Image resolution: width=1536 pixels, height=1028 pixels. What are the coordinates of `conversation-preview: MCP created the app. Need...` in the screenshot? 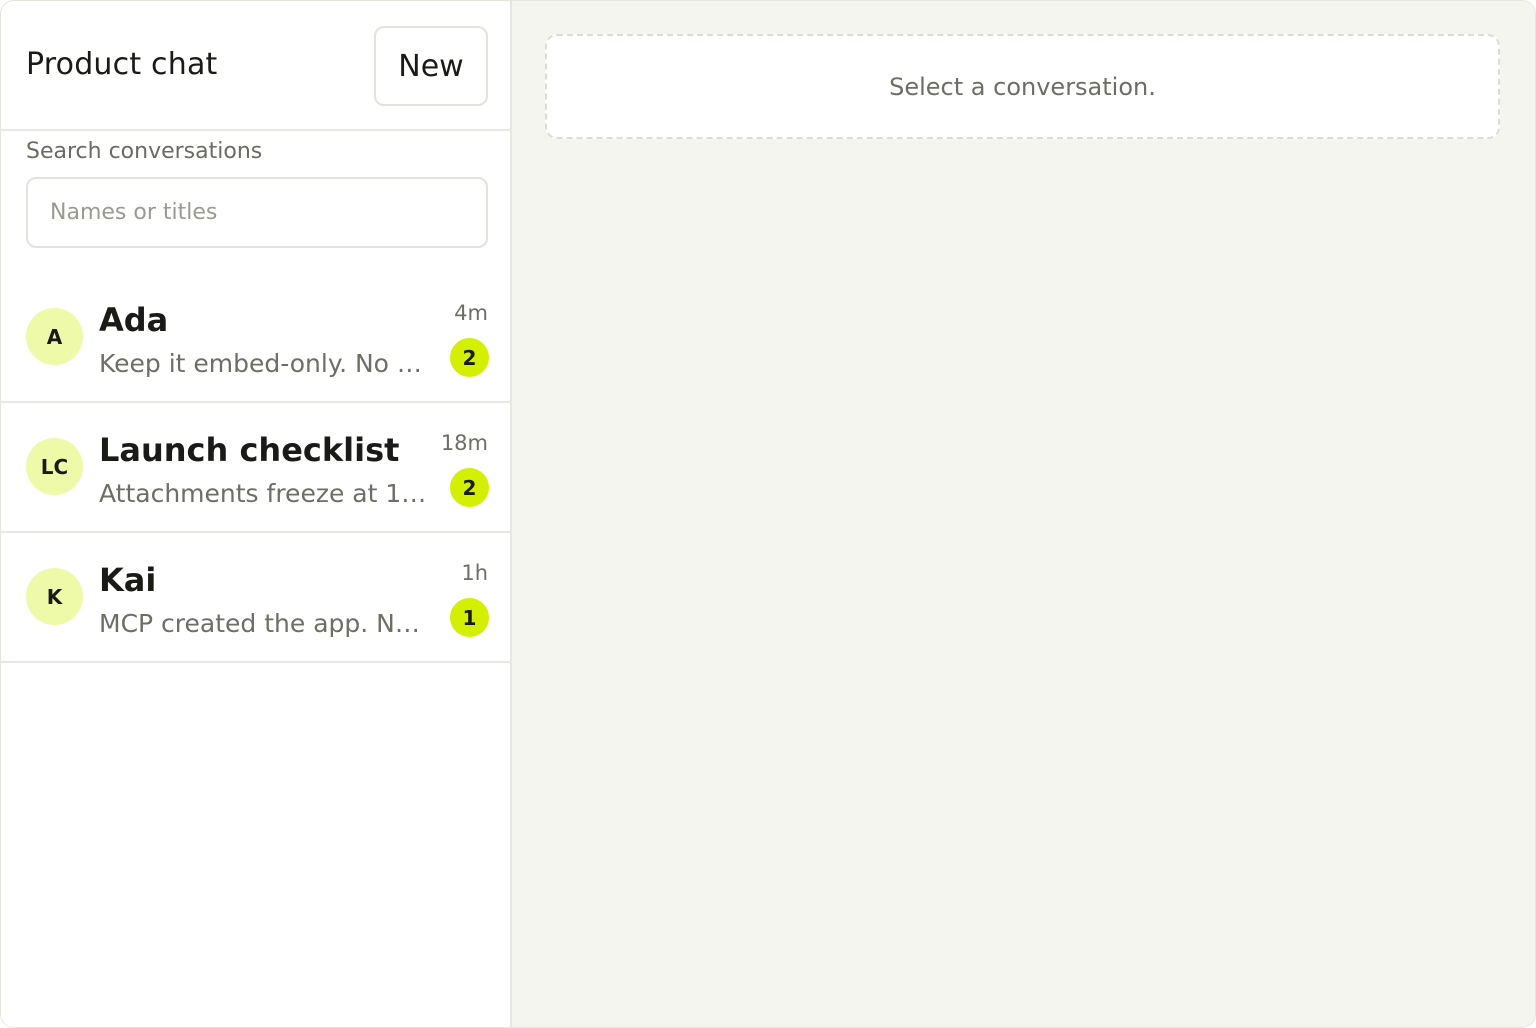 It's located at (265, 623).